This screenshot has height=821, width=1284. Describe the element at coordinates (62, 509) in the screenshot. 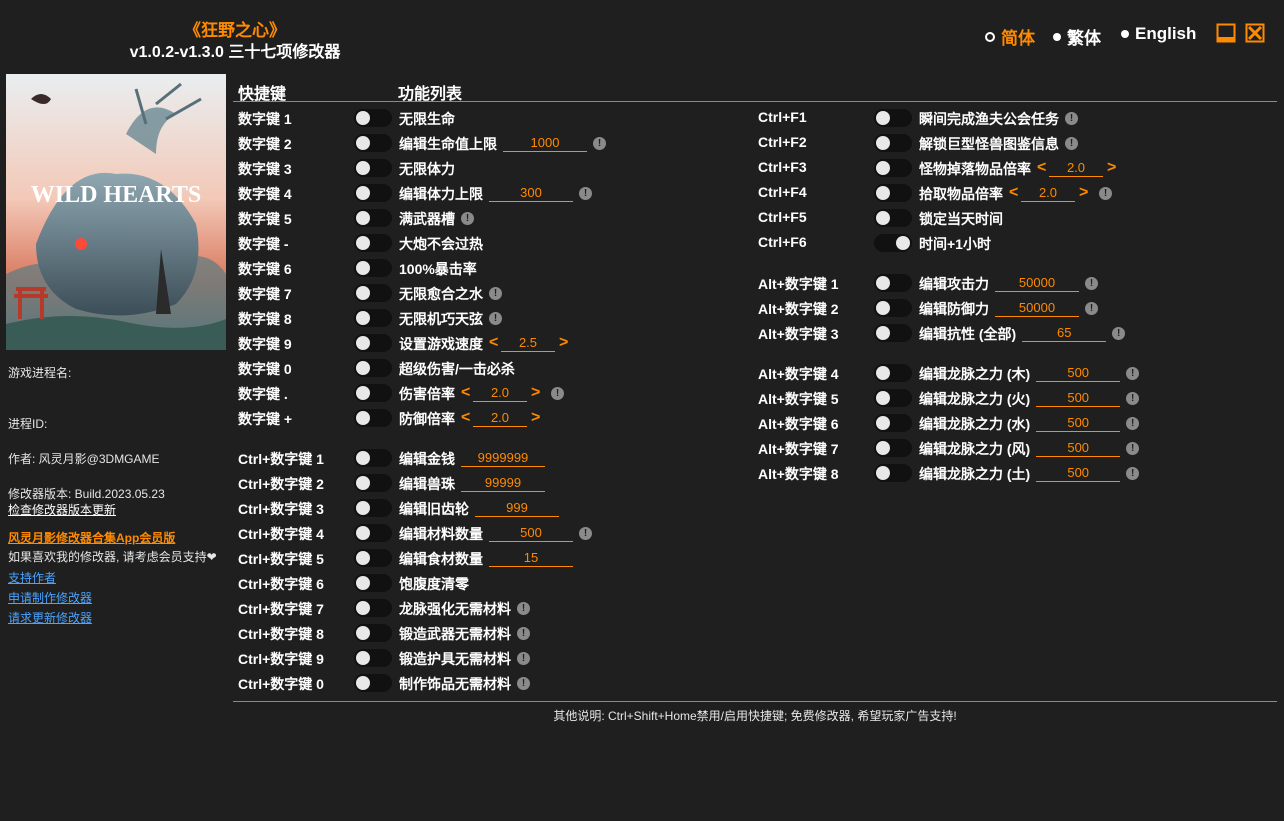

I see `check-update-link: 检查修改器版本更新` at that location.